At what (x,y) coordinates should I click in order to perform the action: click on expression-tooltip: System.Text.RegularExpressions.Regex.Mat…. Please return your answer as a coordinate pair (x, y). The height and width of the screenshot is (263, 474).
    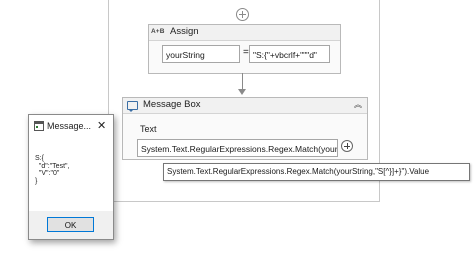
    Looking at the image, I should click on (316, 172).